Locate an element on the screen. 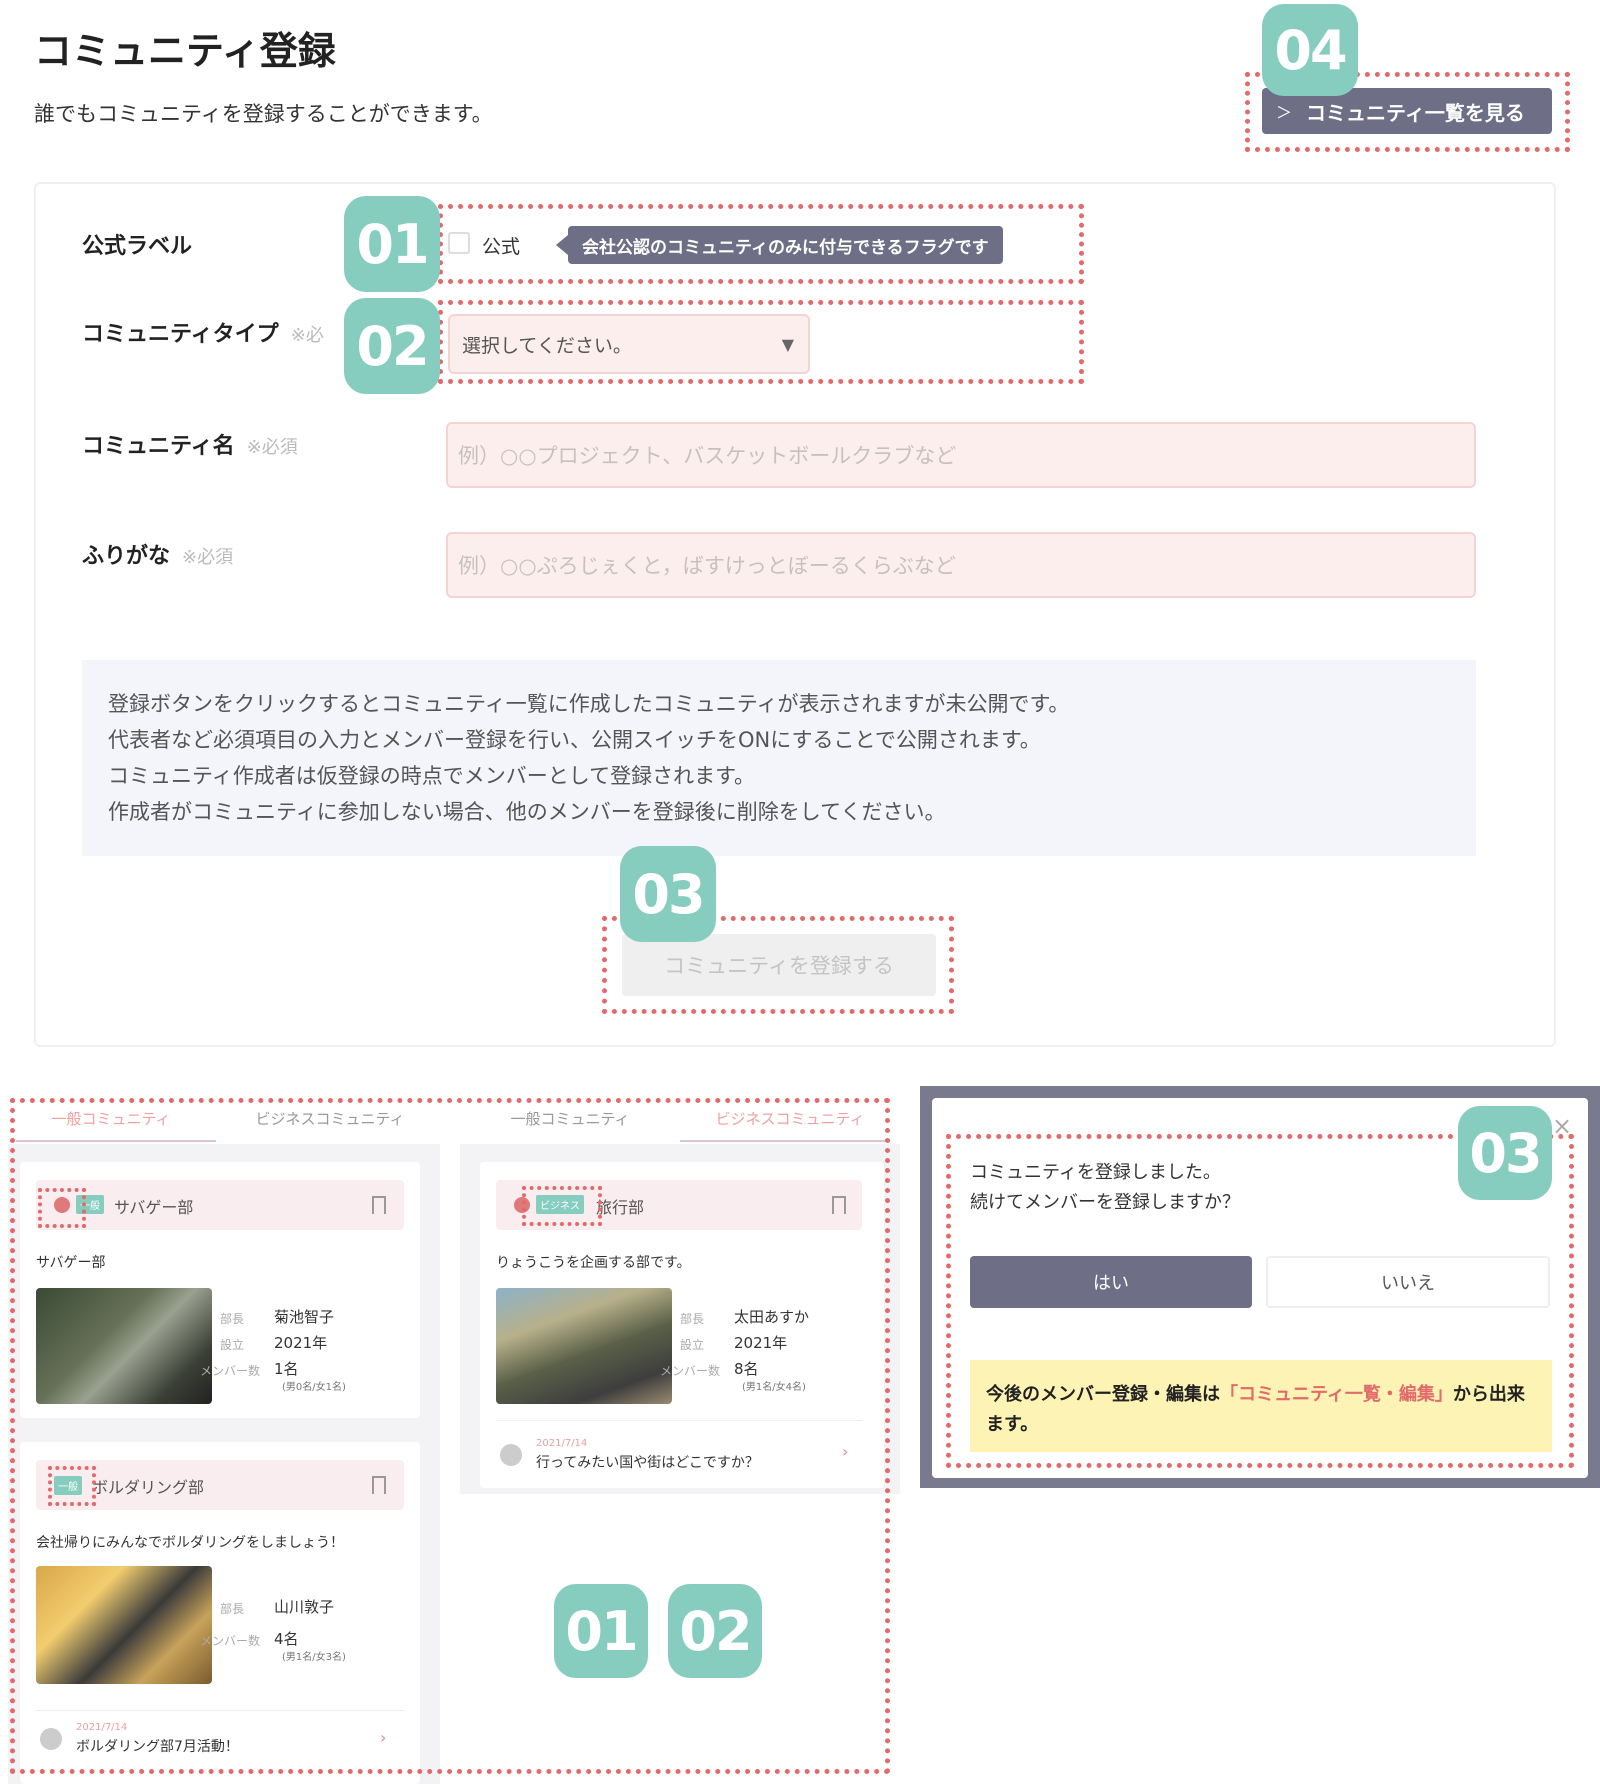  dialog-note-pre: 今後のメンバー登録・編集は is located at coordinates (1103, 1394).